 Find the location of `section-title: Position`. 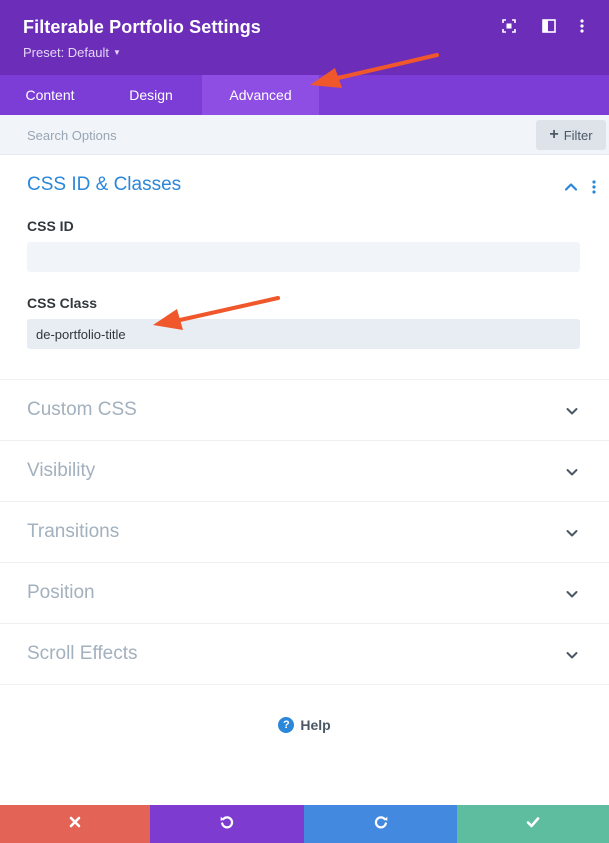

section-title: Position is located at coordinates (61, 592).